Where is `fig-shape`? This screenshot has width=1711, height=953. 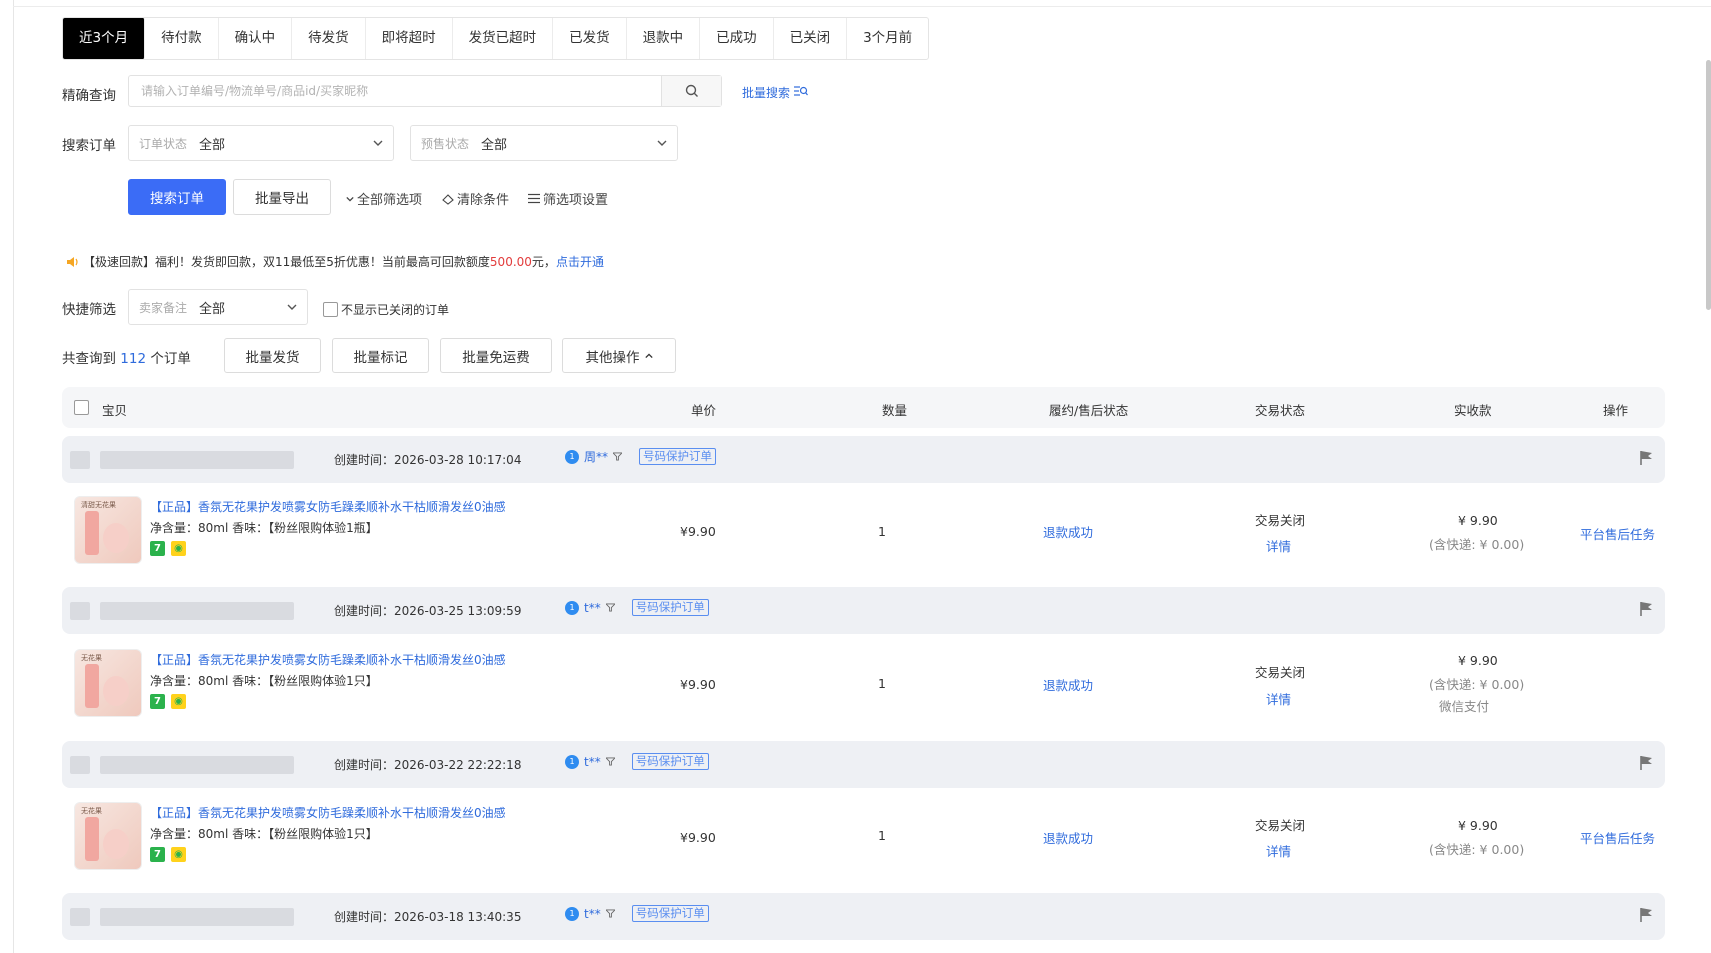 fig-shape is located at coordinates (116, 691).